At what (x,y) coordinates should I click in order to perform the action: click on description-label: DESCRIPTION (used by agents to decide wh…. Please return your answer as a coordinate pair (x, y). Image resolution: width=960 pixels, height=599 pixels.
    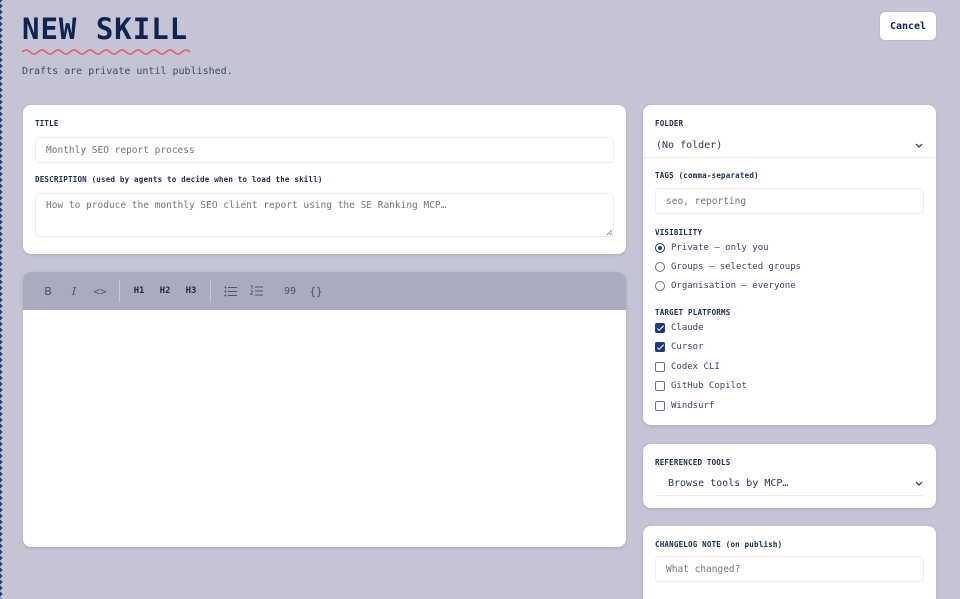
    Looking at the image, I should click on (179, 179).